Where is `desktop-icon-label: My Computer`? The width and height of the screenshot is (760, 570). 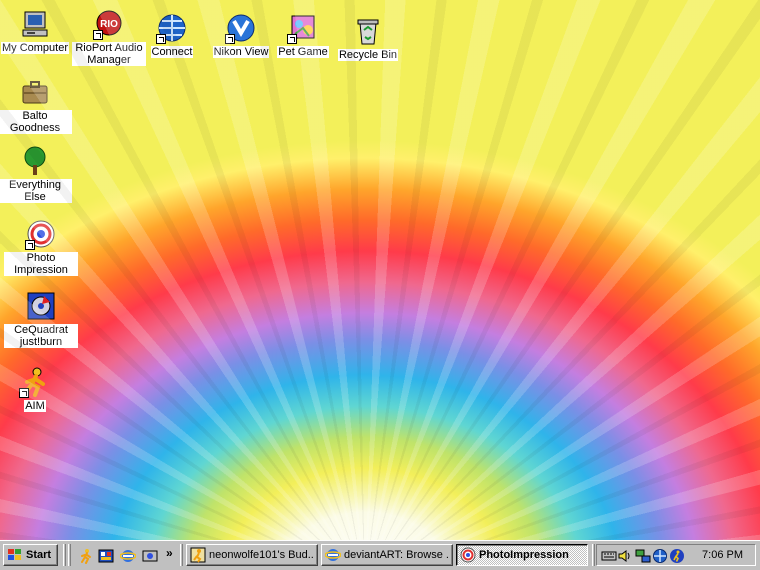
desktop-icon-label: My Computer is located at coordinates (35, 48).